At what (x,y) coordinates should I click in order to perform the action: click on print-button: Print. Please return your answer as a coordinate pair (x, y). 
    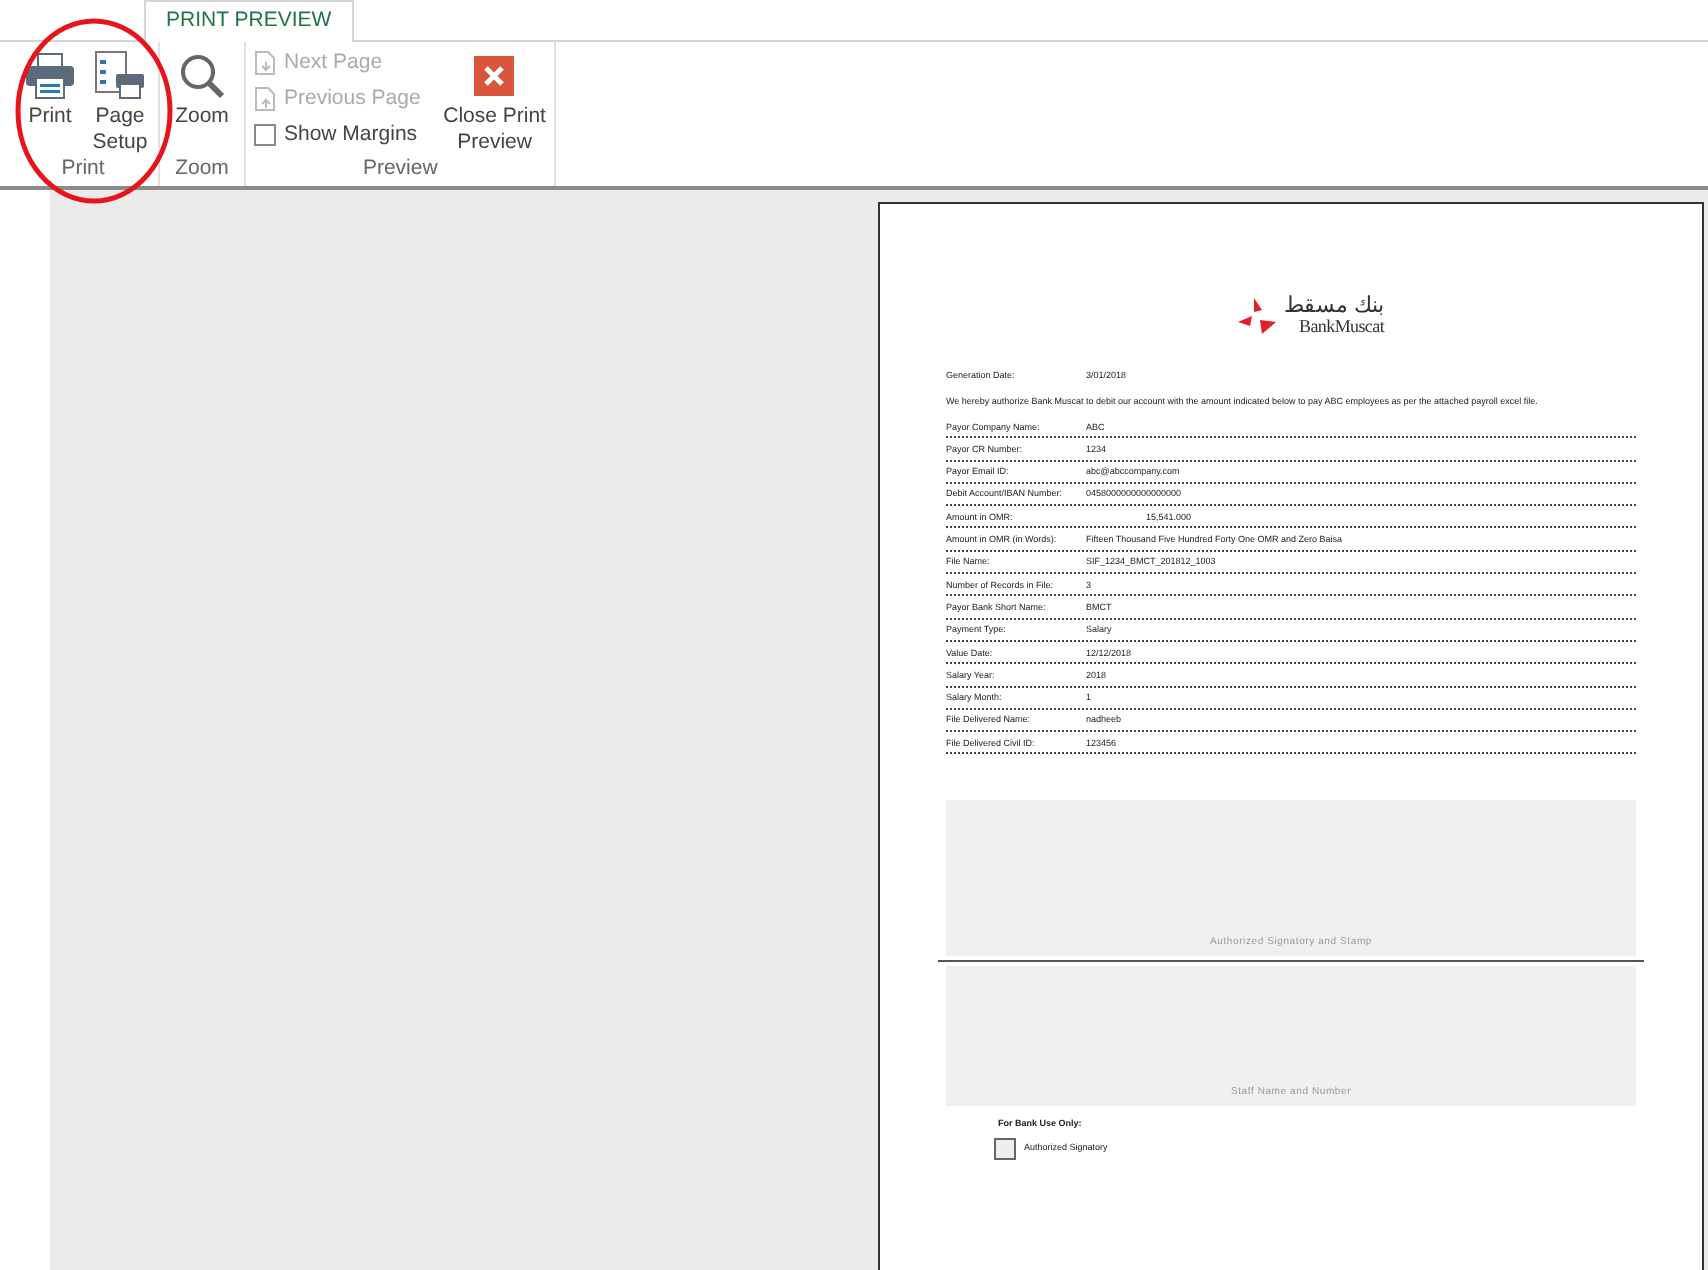
    Looking at the image, I should click on (50, 99).